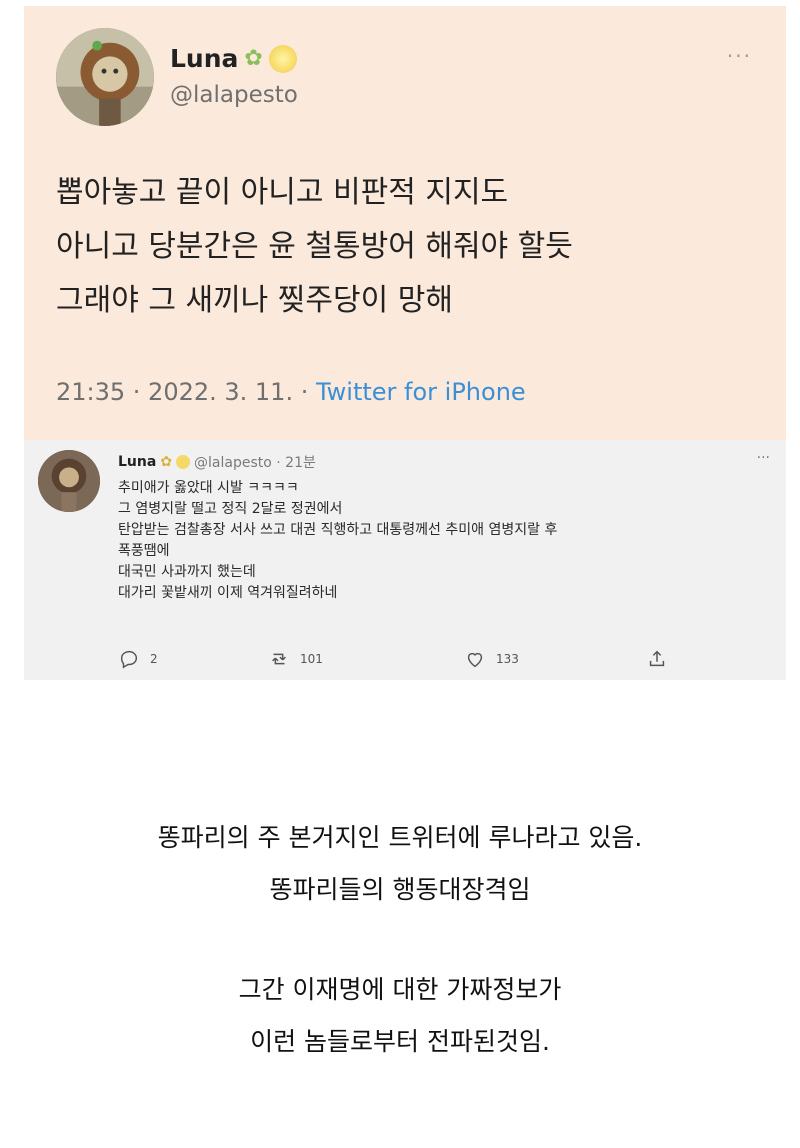 The width and height of the screenshot is (800, 1148). What do you see at coordinates (400, 989) in the screenshot?
I see `caption-line: 그간 이재명에 대한 가짜정보가` at bounding box center [400, 989].